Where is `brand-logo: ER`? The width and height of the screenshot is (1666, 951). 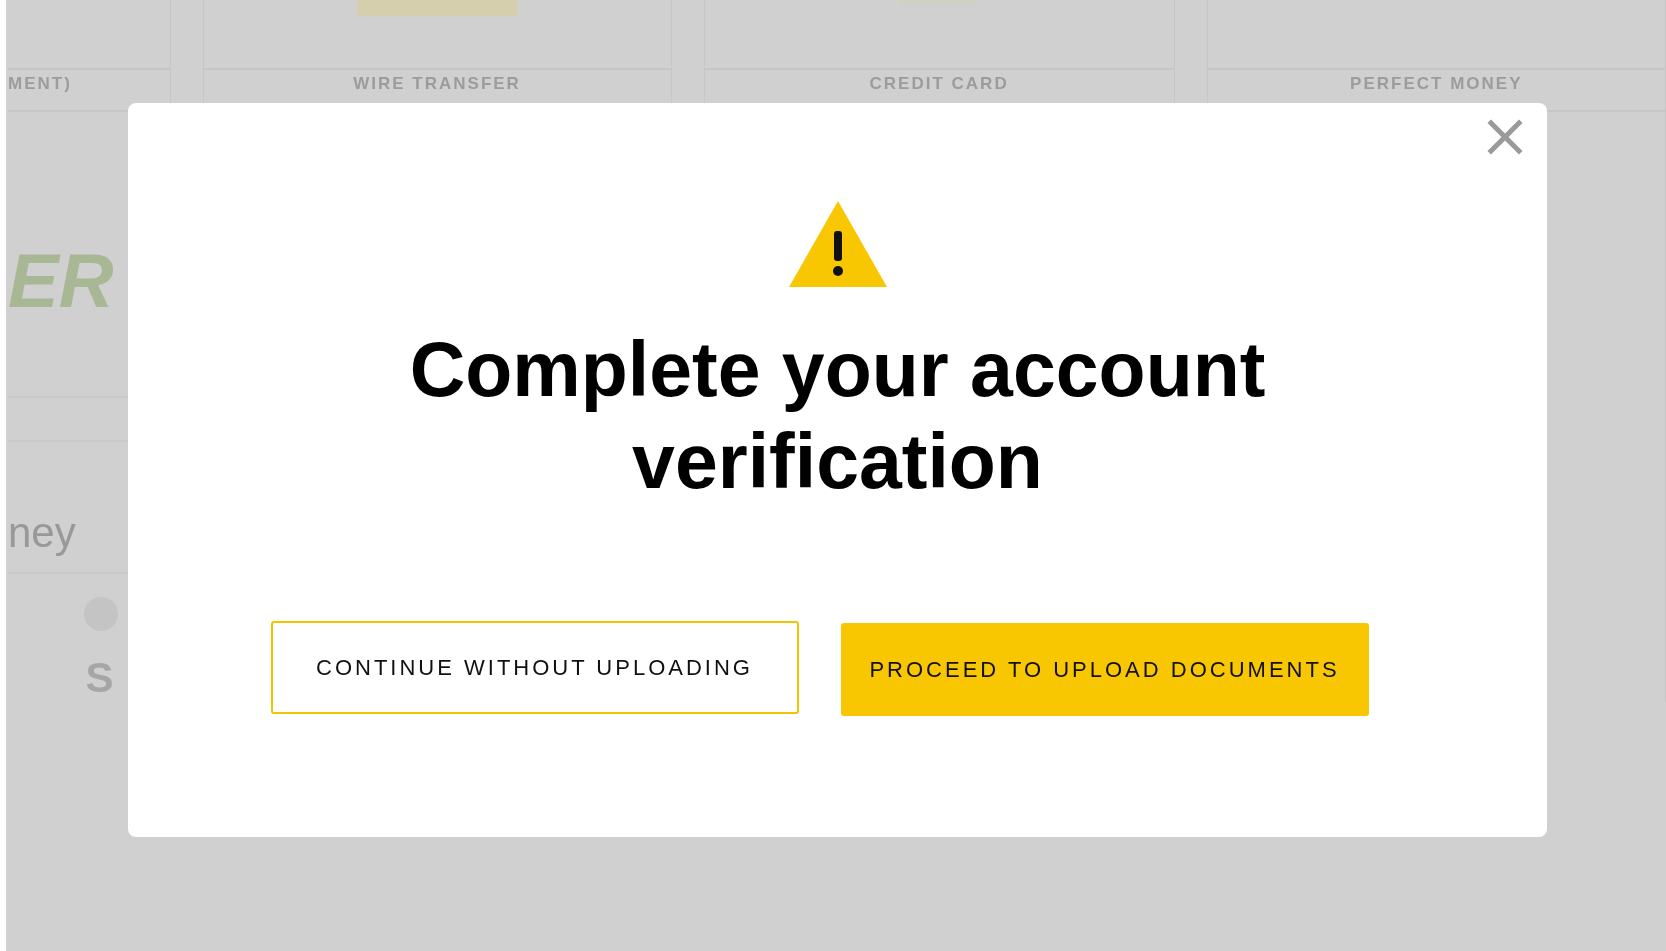 brand-logo: ER is located at coordinates (61, 281).